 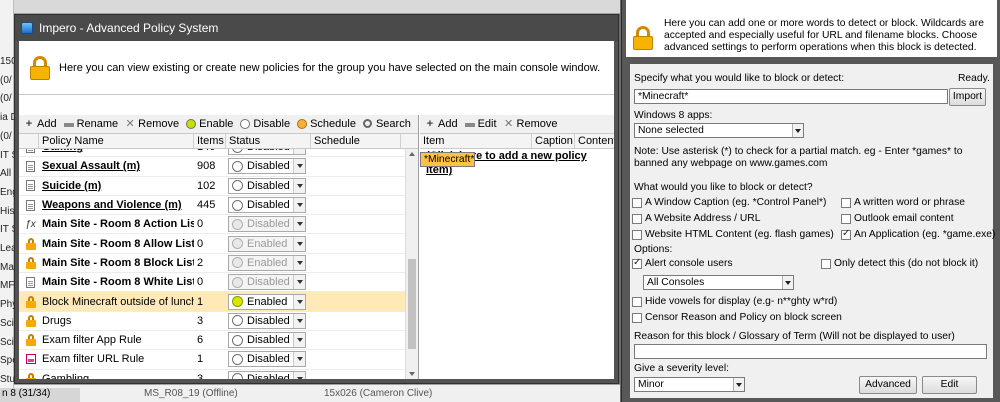 What do you see at coordinates (40, 124) in the screenshot?
I see `add-policy-button: + Add` at bounding box center [40, 124].